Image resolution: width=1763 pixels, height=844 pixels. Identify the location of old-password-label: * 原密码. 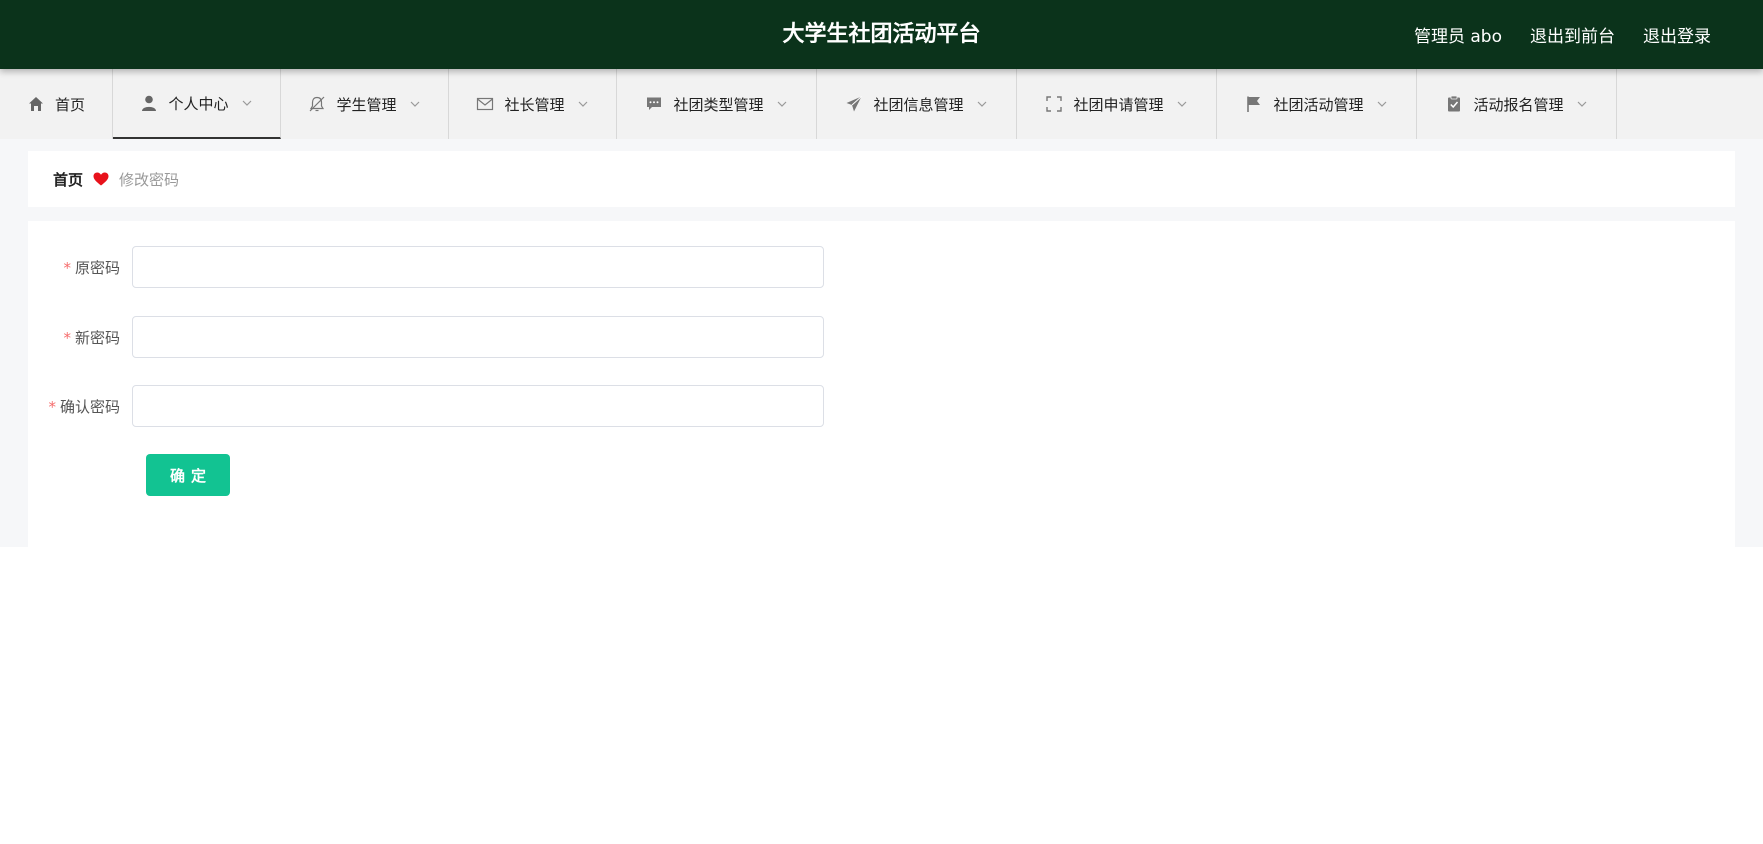
(91, 267).